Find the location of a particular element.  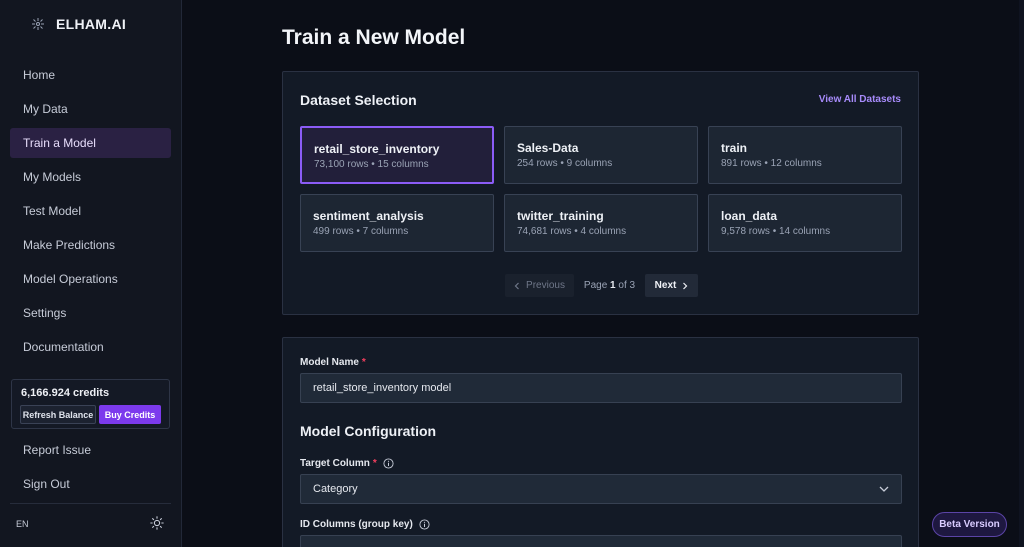

model-name-label-text: Model Name is located at coordinates (329, 362).